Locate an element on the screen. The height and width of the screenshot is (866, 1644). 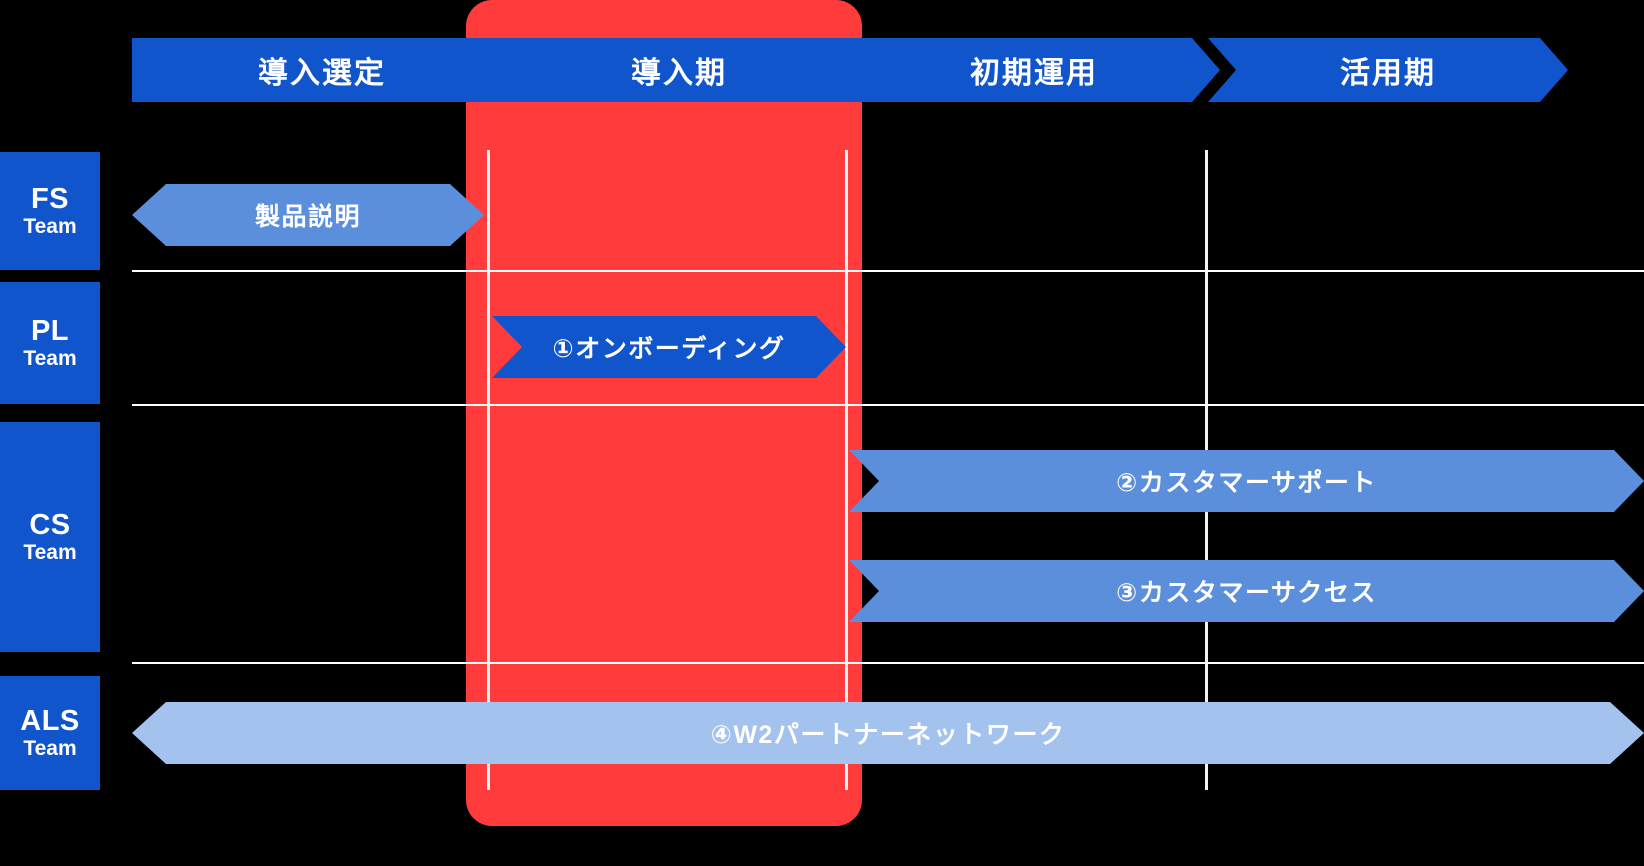
phase-label-4: 活用期 is located at coordinates (1388, 73).